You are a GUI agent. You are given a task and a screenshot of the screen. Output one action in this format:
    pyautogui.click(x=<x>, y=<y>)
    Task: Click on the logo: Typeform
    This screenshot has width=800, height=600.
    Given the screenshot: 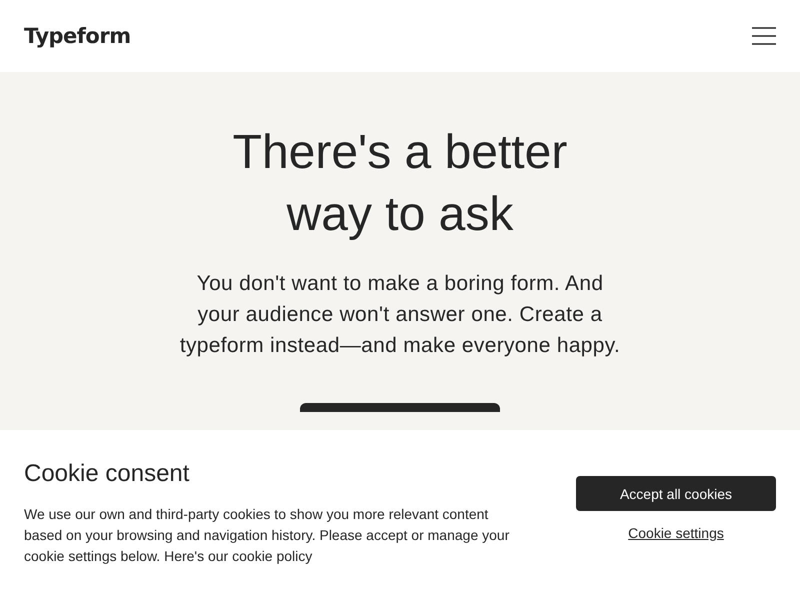 What is the action you would take?
    pyautogui.click(x=77, y=36)
    